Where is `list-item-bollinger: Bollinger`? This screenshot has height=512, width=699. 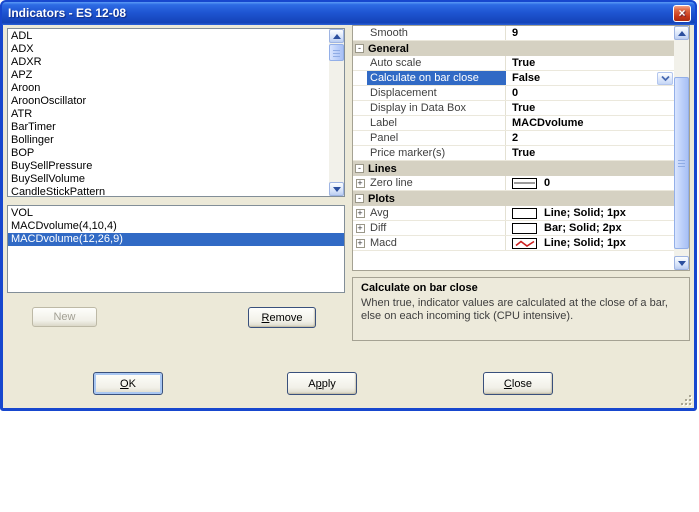 list-item-bollinger: Bollinger is located at coordinates (168, 140).